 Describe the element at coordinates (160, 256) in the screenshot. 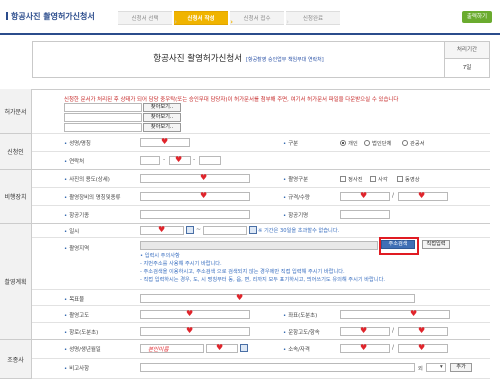

I see `area-note-1: • 입력시 주의사항` at that location.